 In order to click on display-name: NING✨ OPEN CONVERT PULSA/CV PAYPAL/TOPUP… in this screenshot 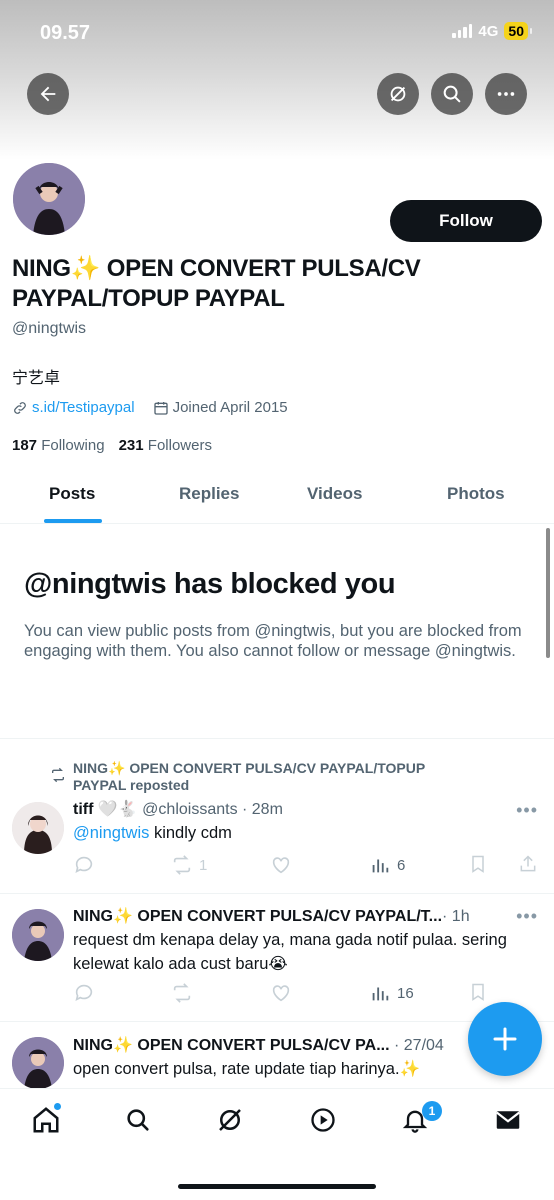, I will do `click(216, 283)`.